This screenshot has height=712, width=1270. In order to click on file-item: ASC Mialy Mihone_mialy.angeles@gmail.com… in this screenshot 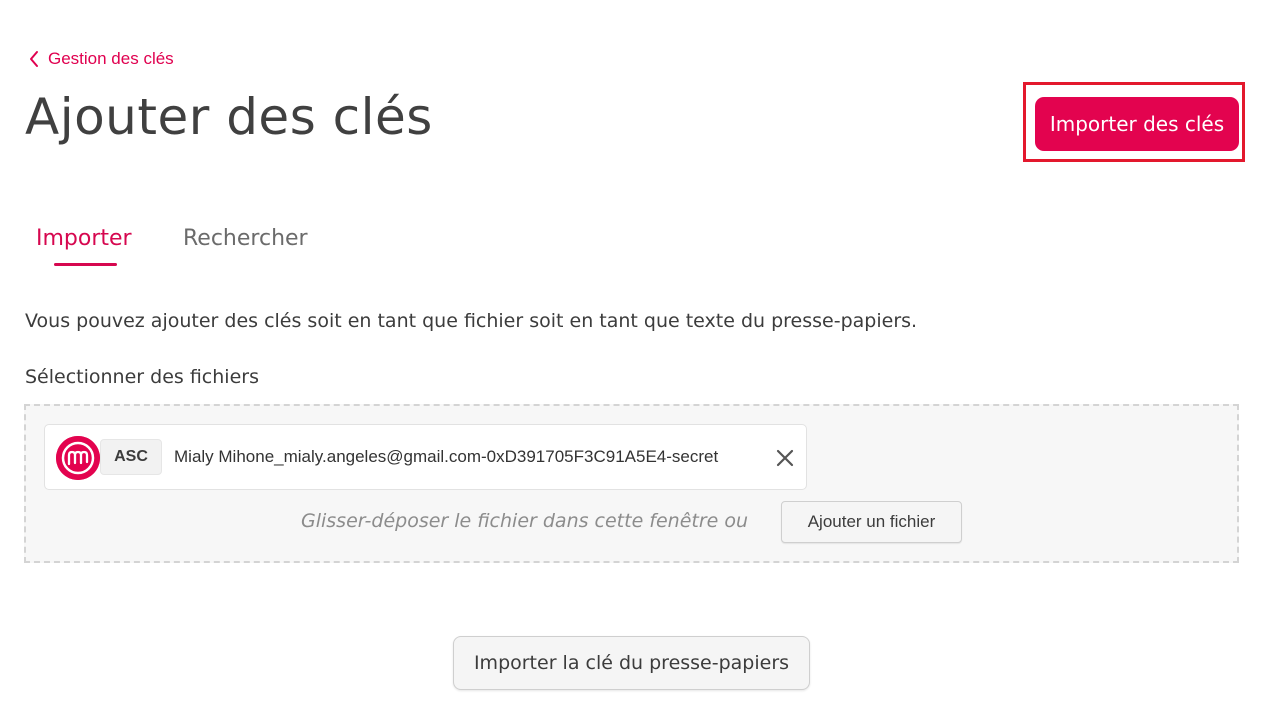, I will do `click(425, 457)`.